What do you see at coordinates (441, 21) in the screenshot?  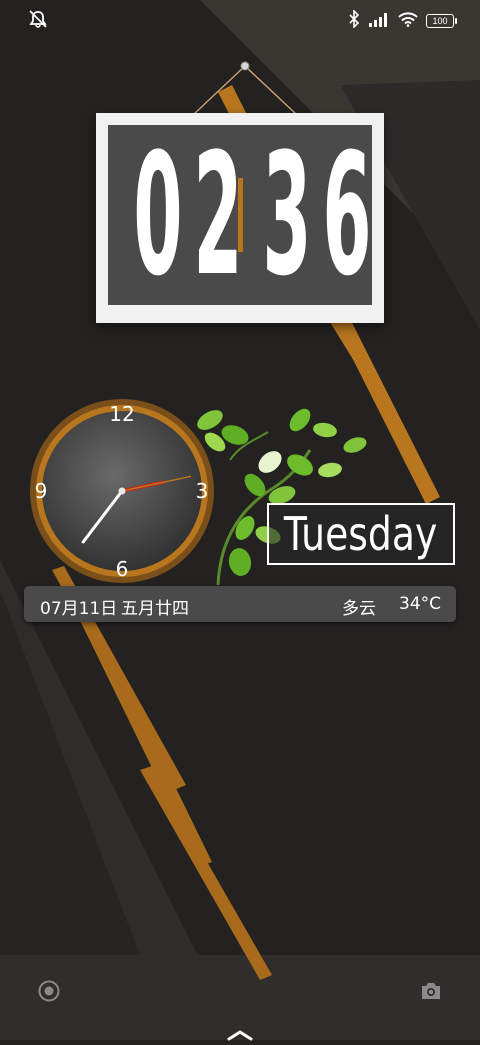 I see `battery-icon: 100` at bounding box center [441, 21].